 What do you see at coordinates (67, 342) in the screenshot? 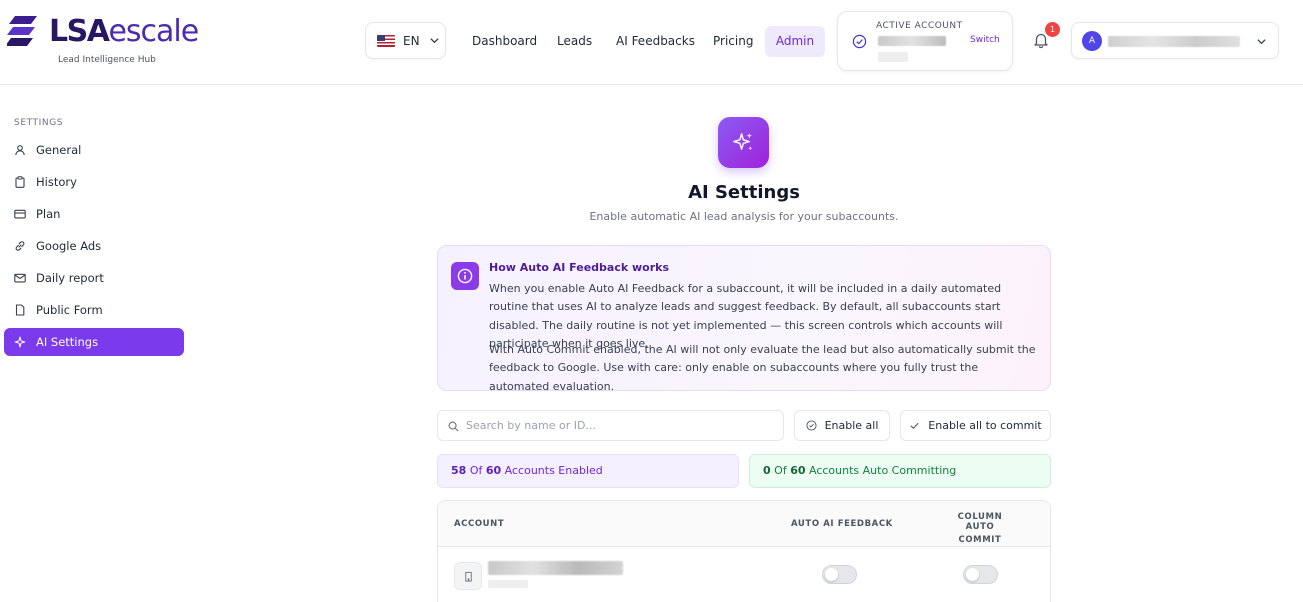
I see `sidebar-item-label: AI Settings` at bounding box center [67, 342].